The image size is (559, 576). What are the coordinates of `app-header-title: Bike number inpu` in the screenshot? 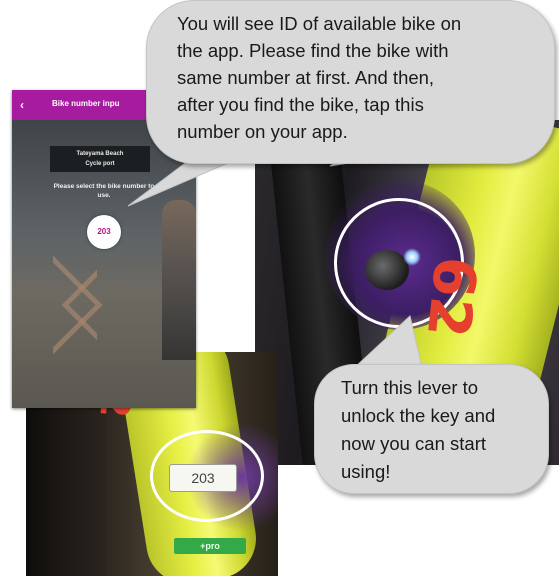 It's located at (86, 103).